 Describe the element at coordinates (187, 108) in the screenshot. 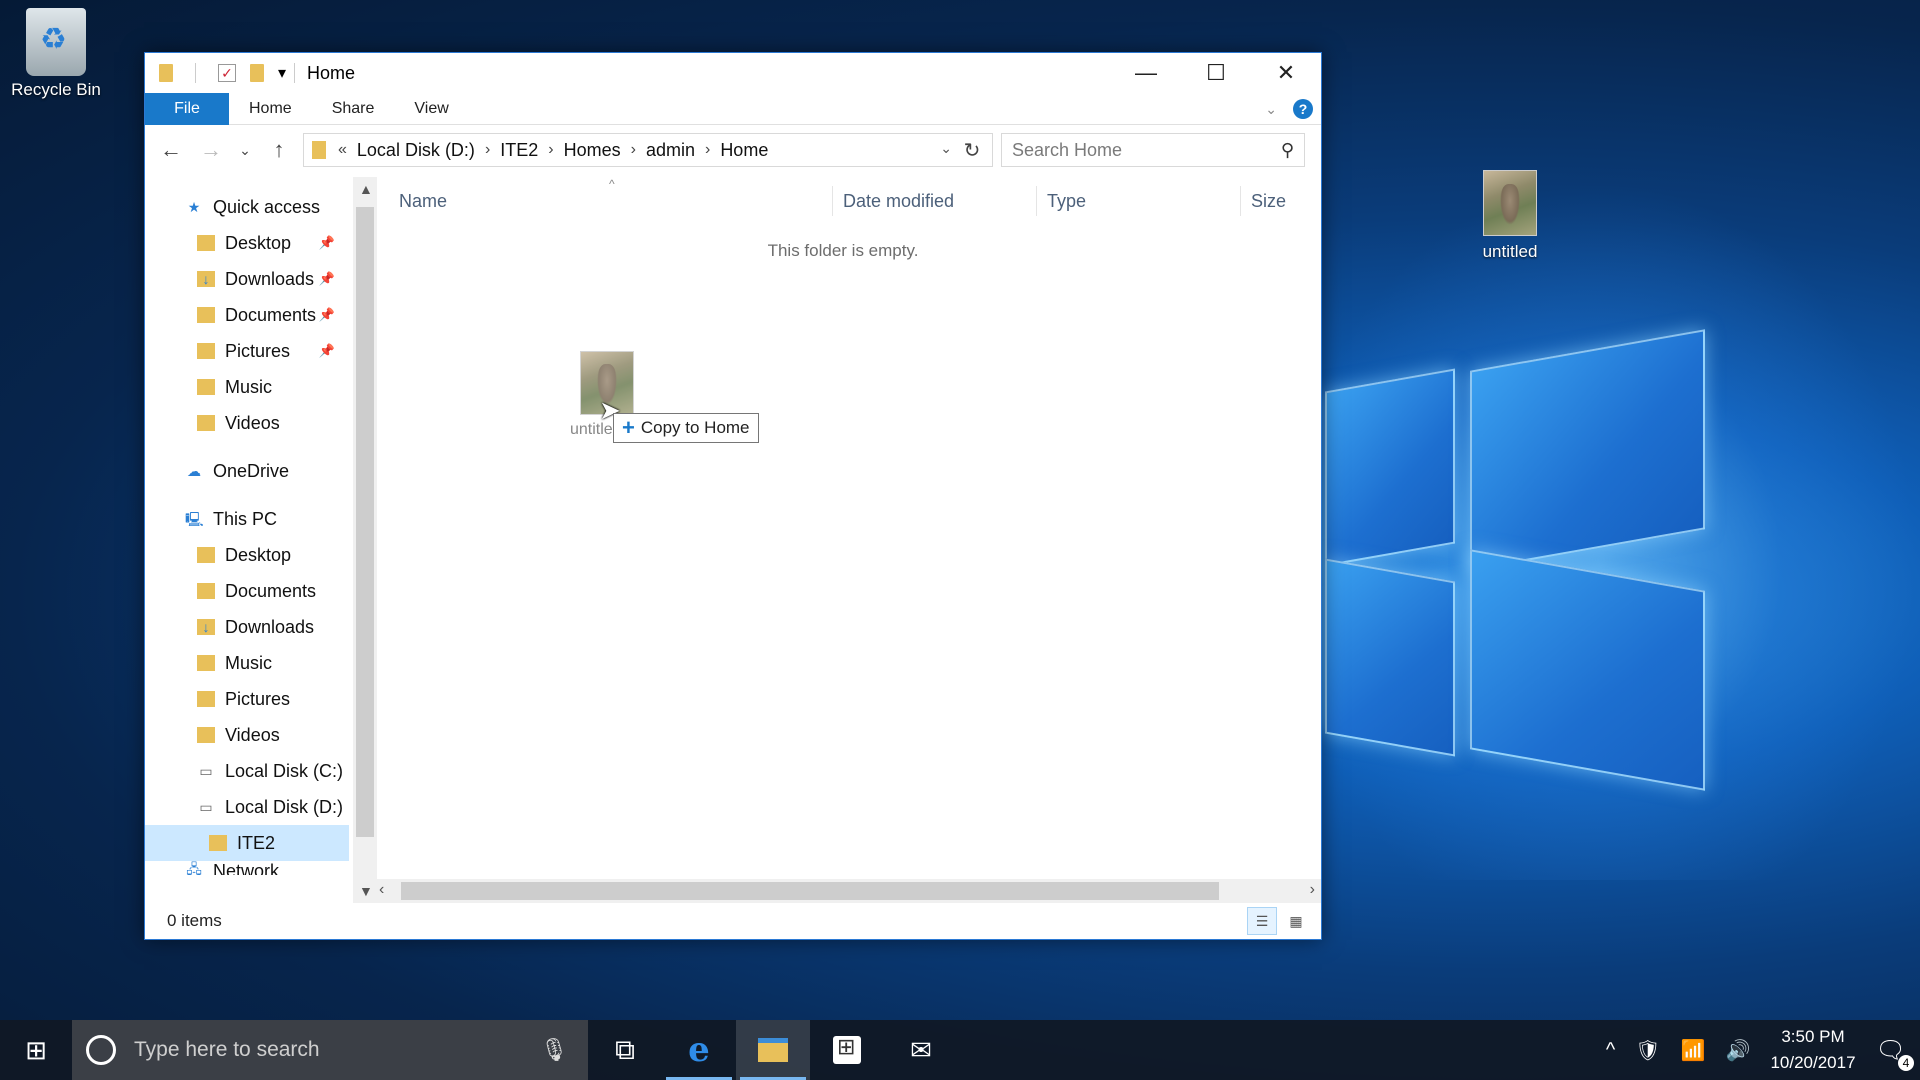

I see `tab-file: File` at that location.